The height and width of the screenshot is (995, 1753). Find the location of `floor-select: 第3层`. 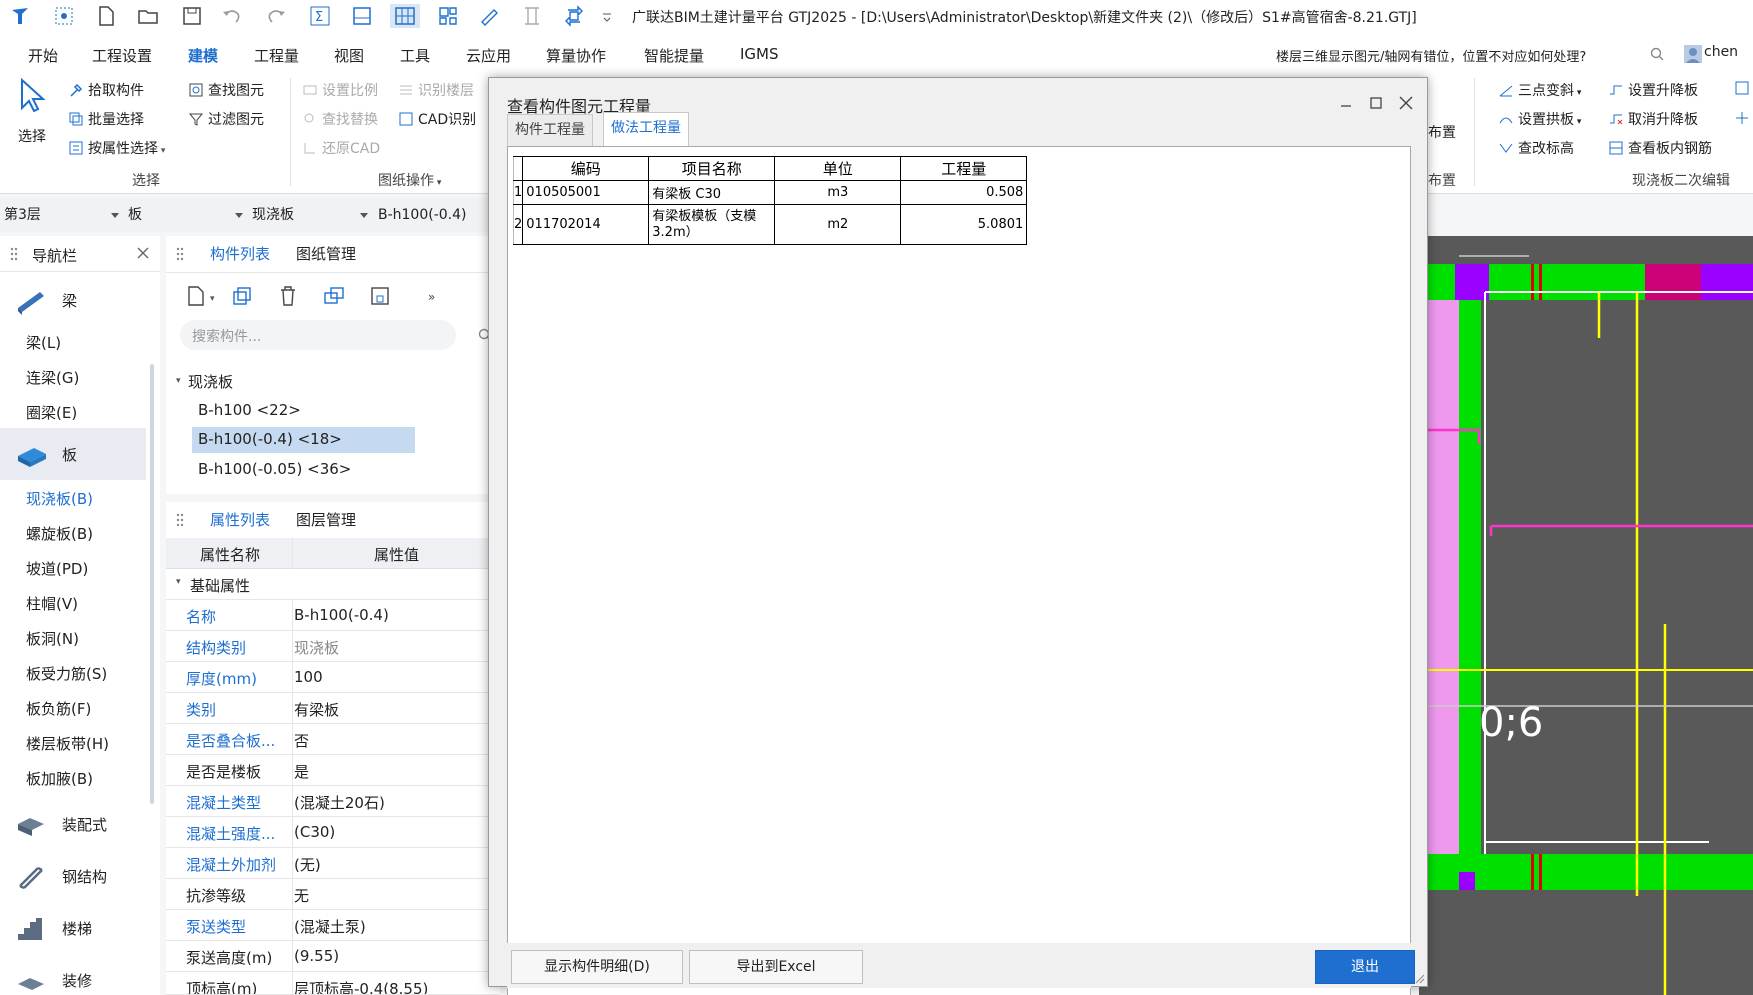

floor-select: 第3层 is located at coordinates (63, 215).